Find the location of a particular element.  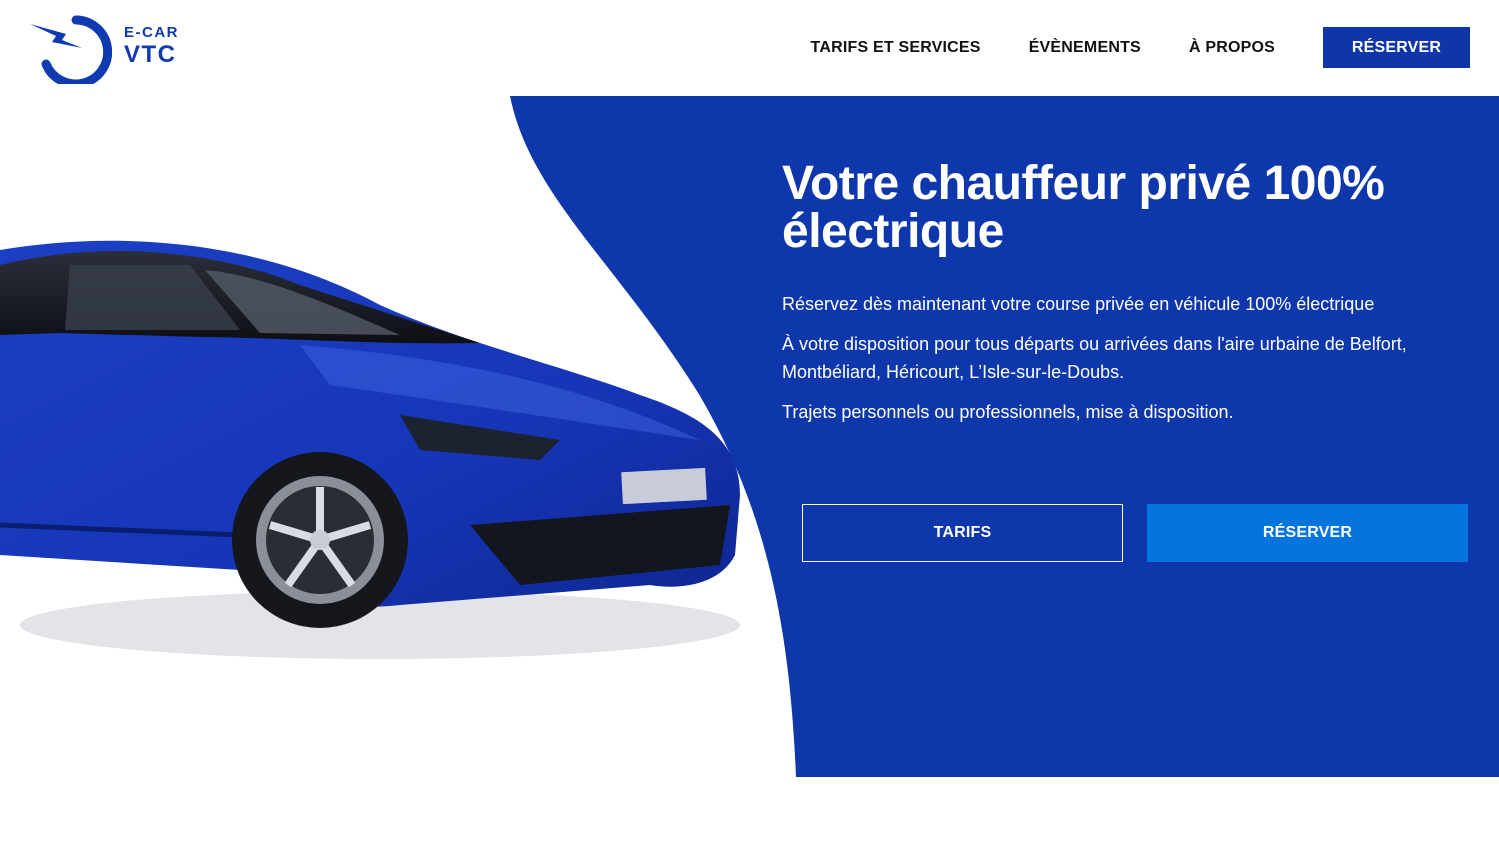

brand-logo: E-CAR VTC is located at coordinates (108, 48).